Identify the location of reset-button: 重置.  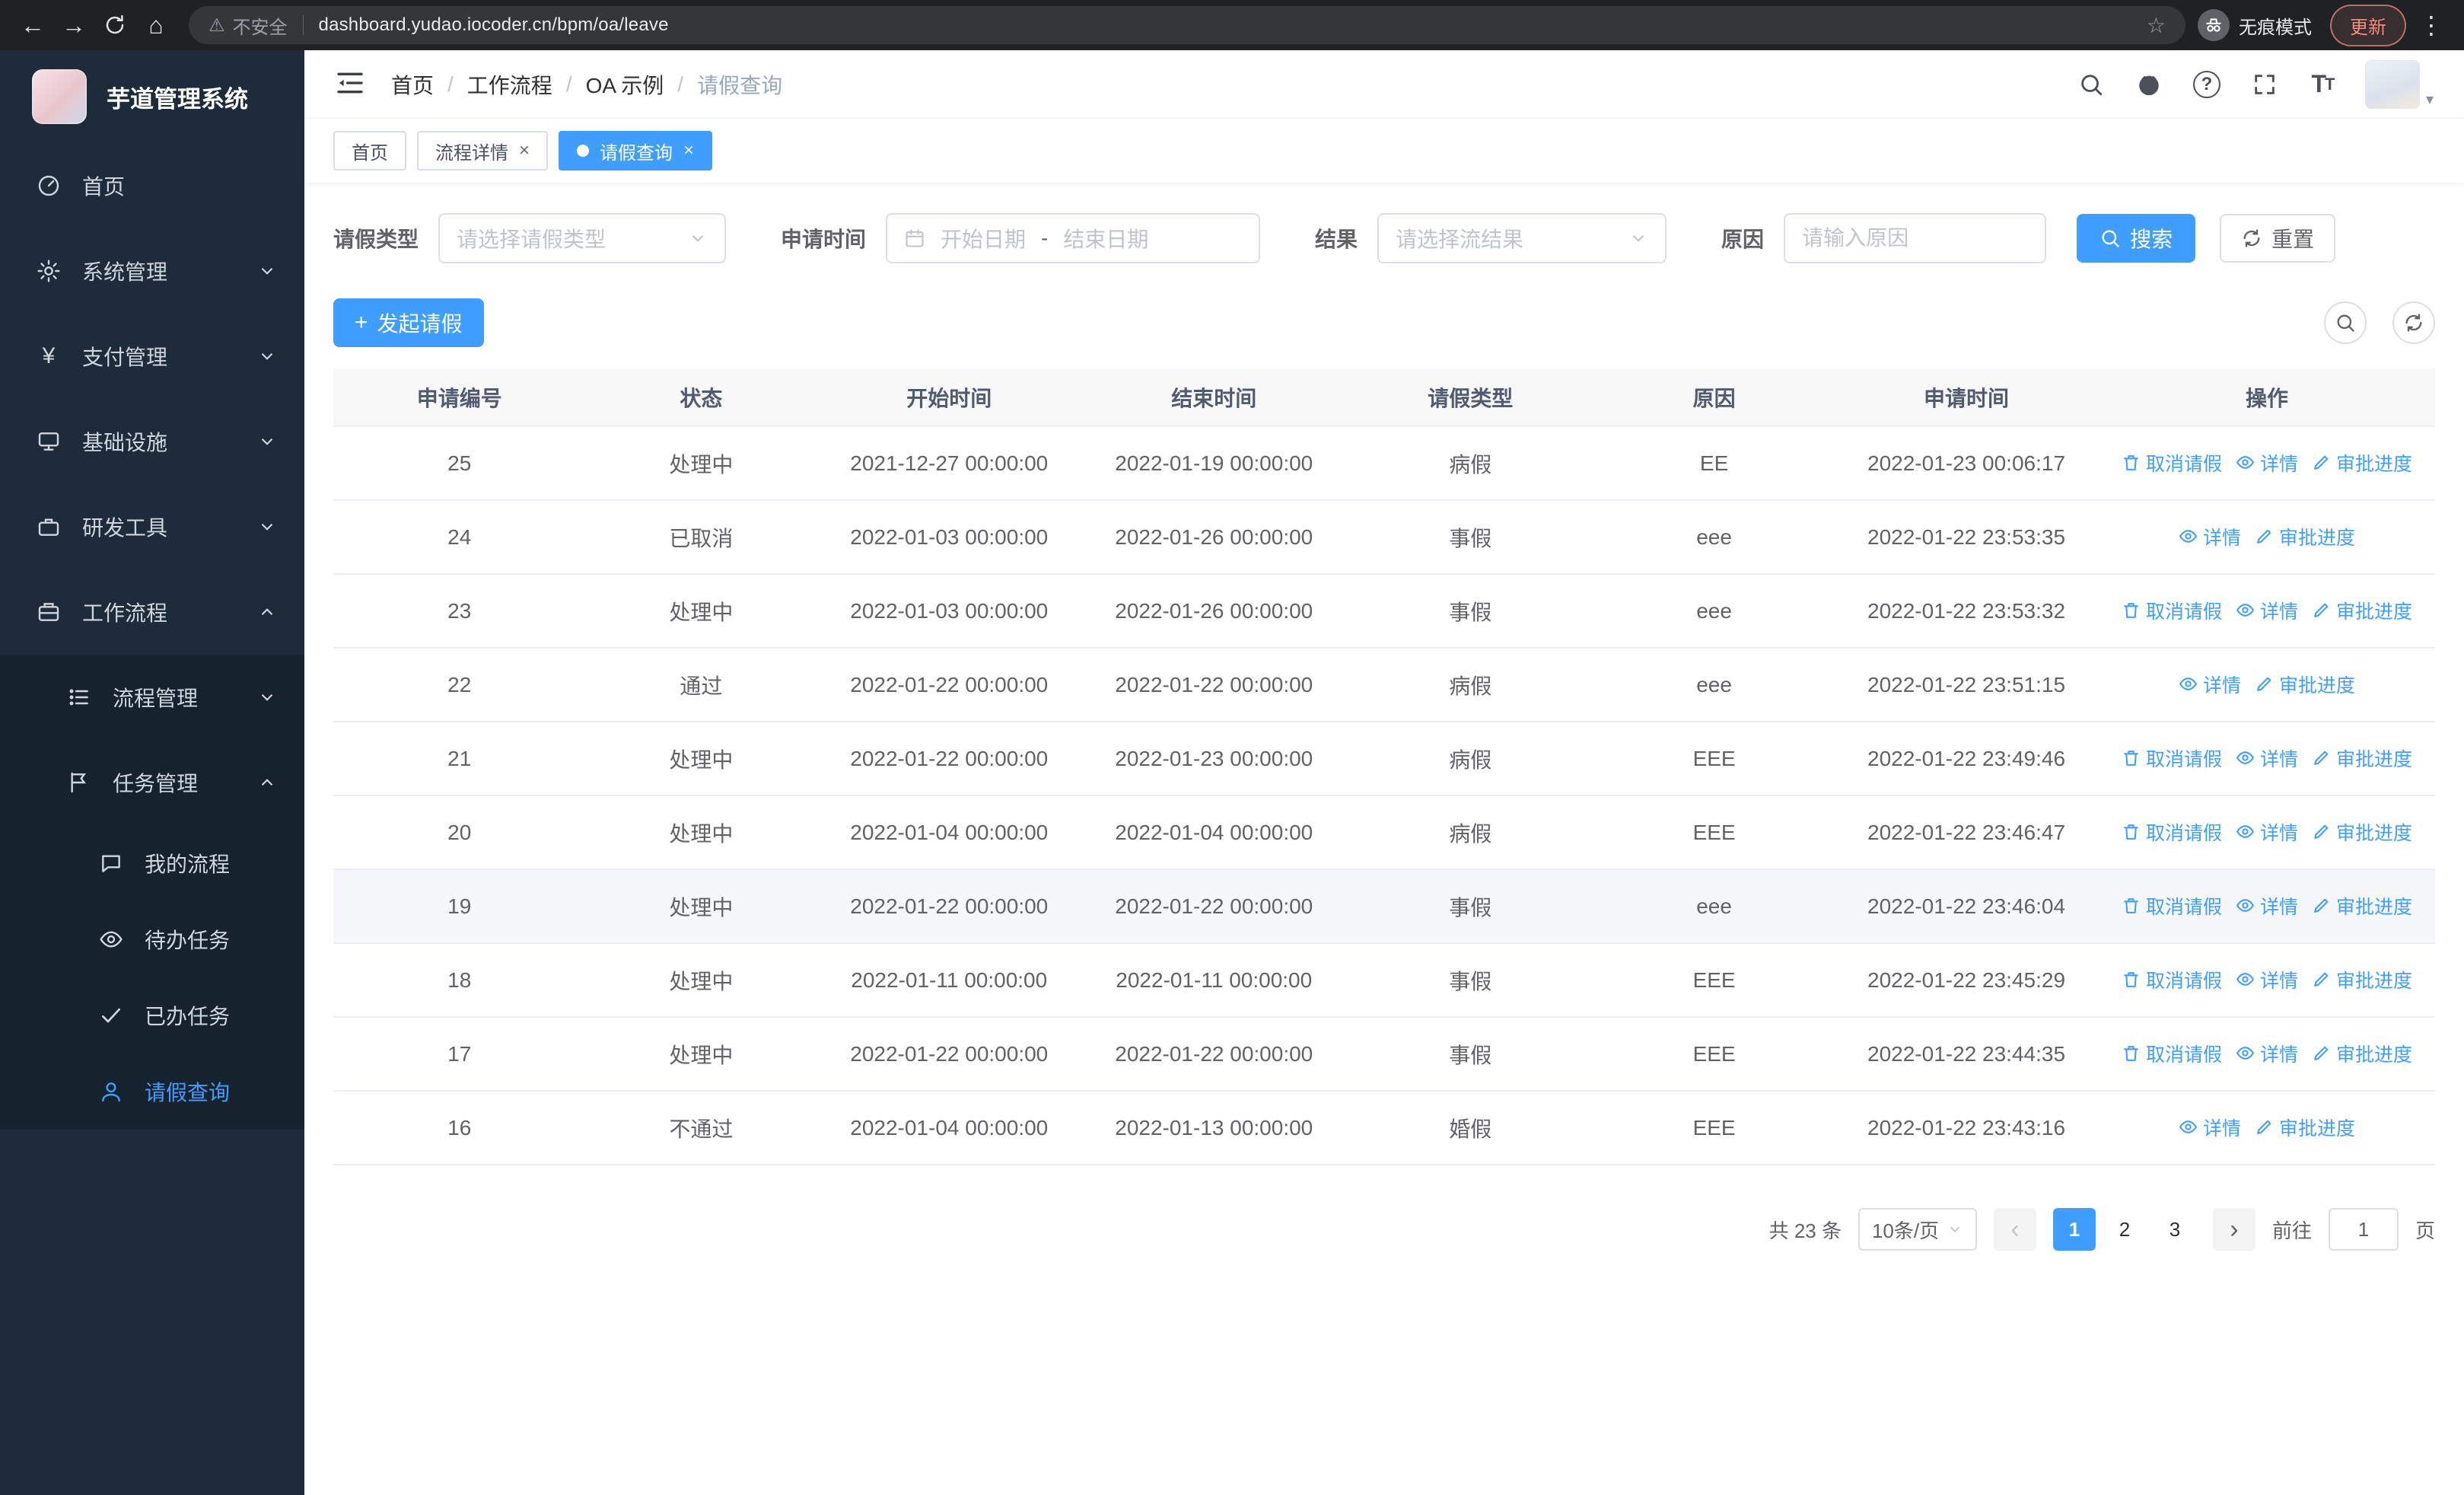
(2278, 238).